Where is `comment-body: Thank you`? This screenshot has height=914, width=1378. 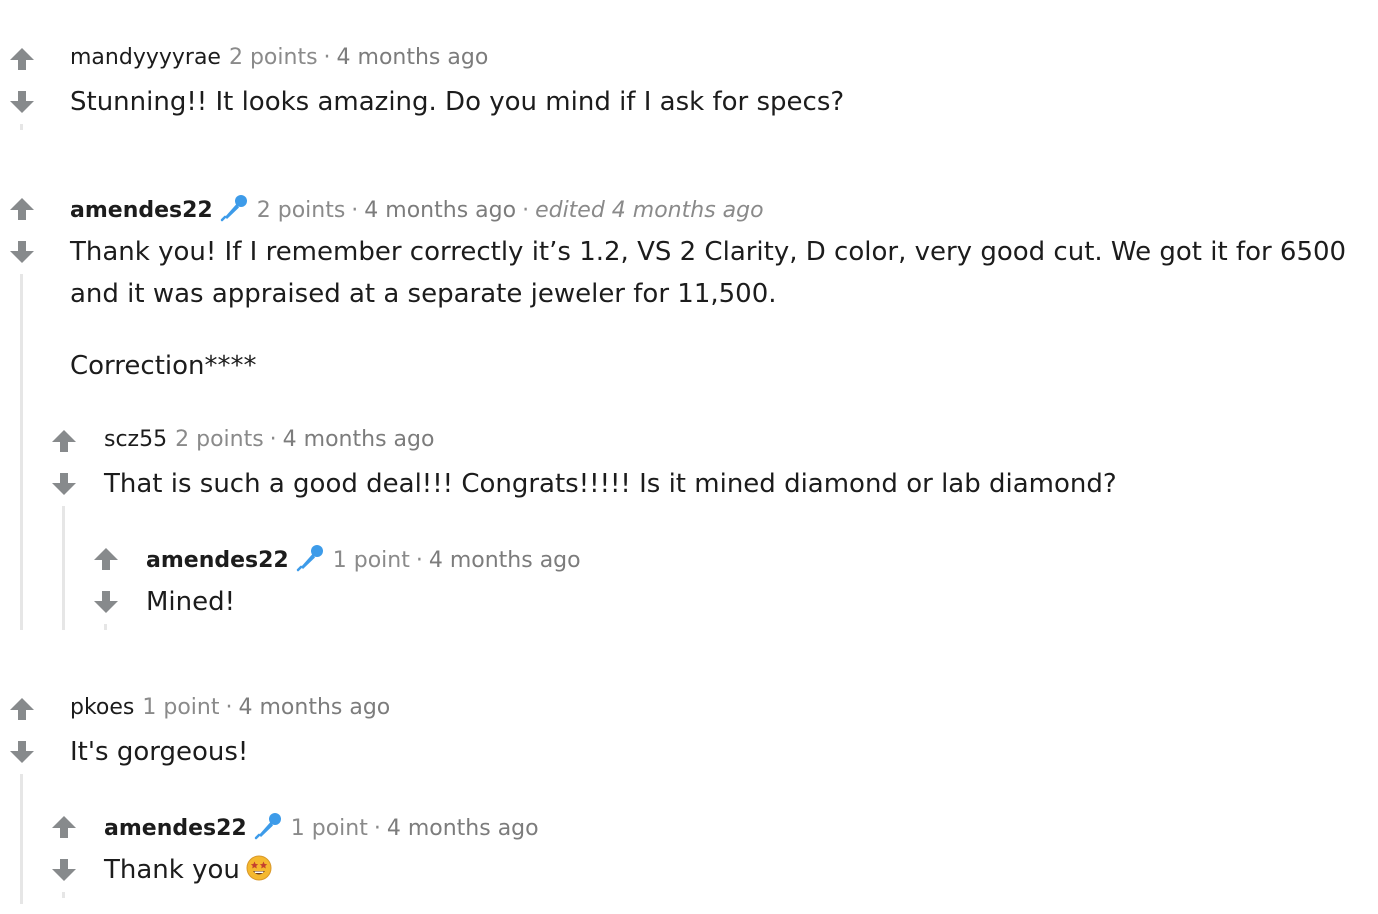 comment-body: Thank you is located at coordinates (188, 870).